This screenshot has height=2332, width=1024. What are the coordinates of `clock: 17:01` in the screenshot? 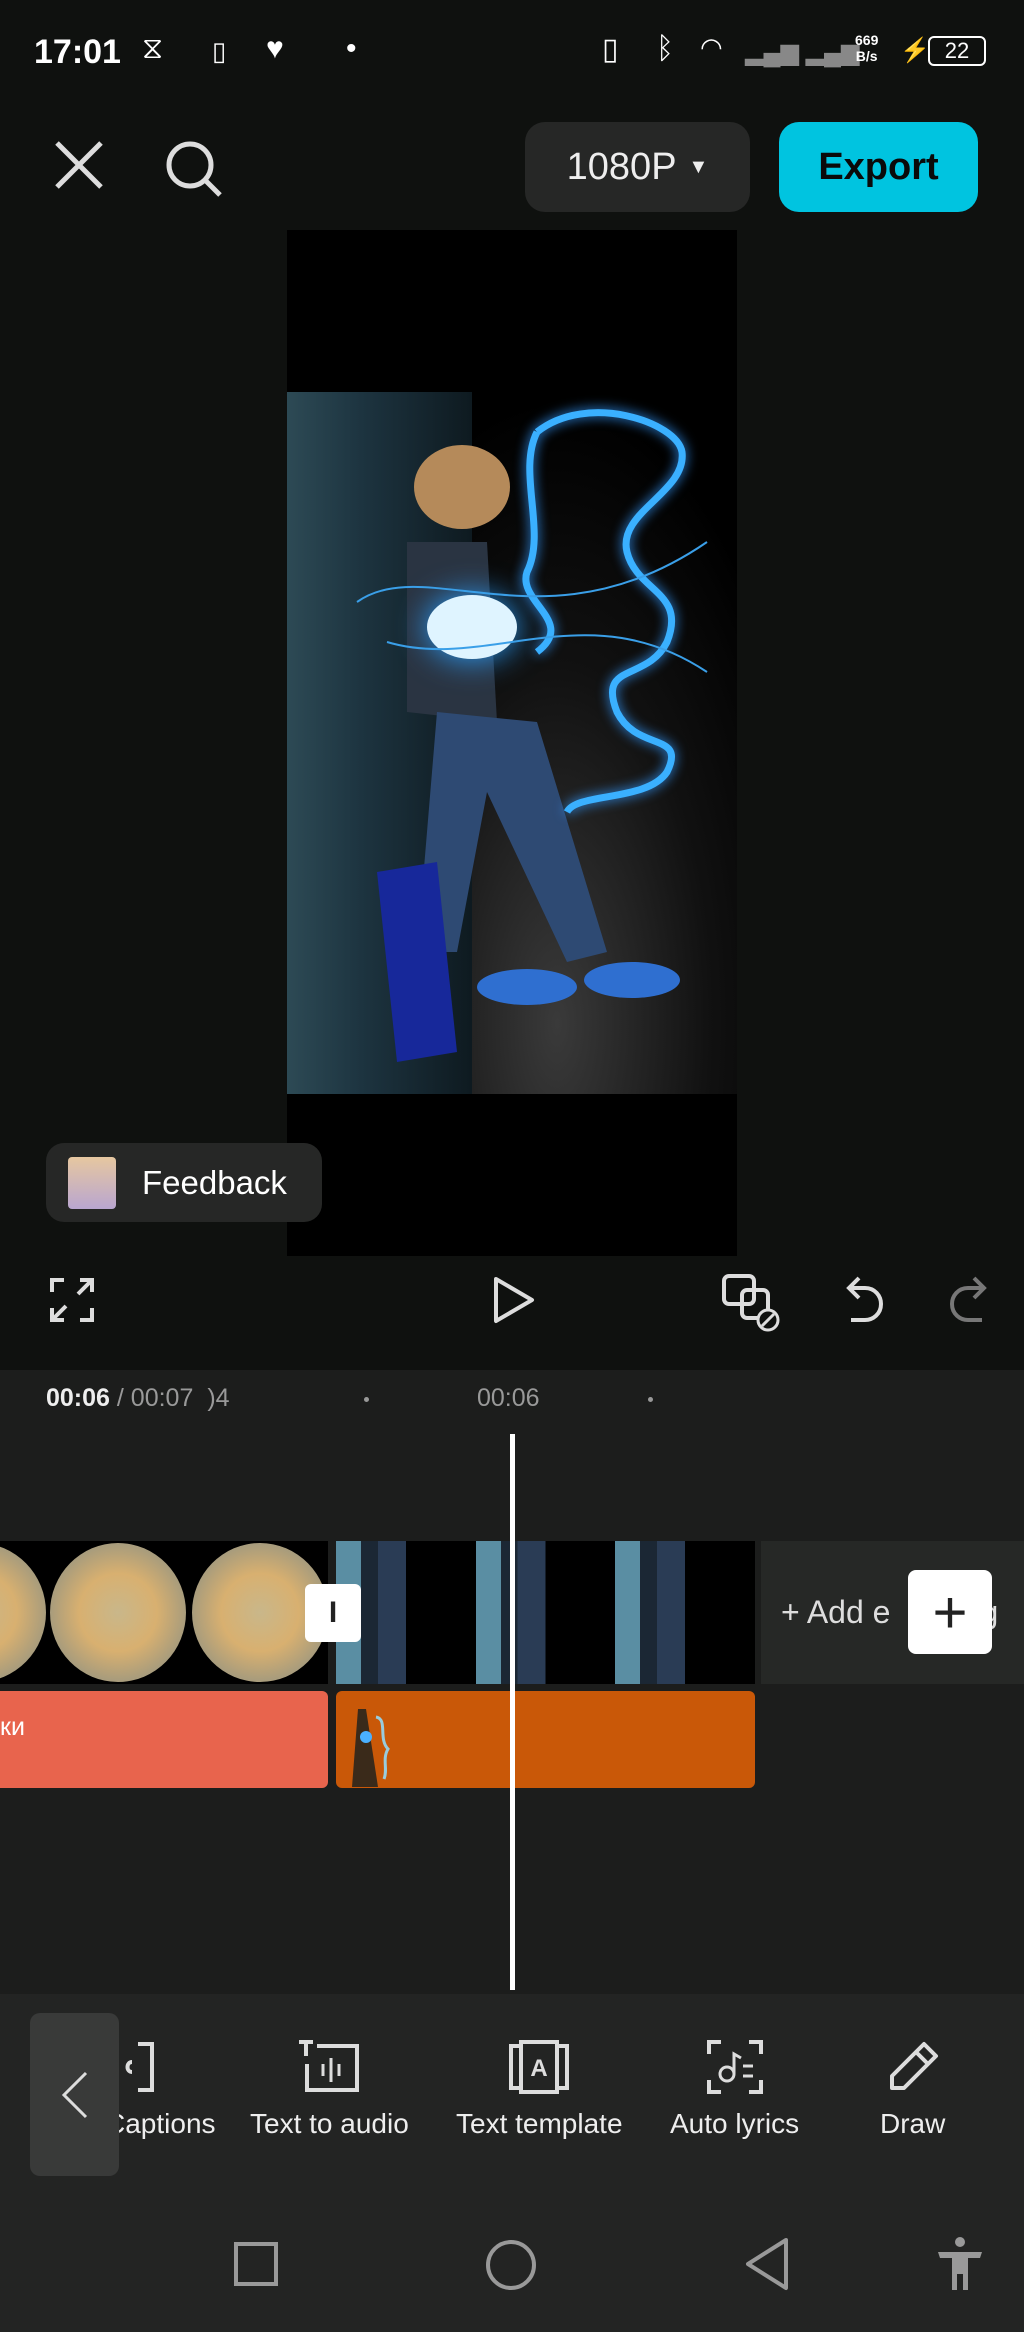 It's located at (77, 52).